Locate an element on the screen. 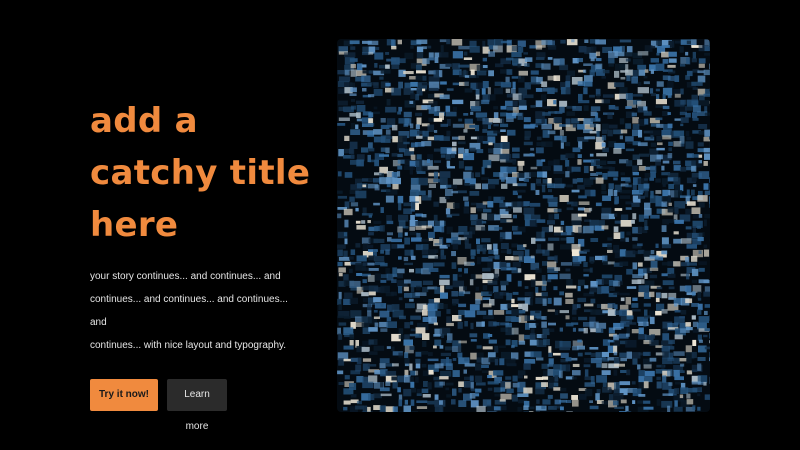  hero-title-line: add a is located at coordinates (144, 121).